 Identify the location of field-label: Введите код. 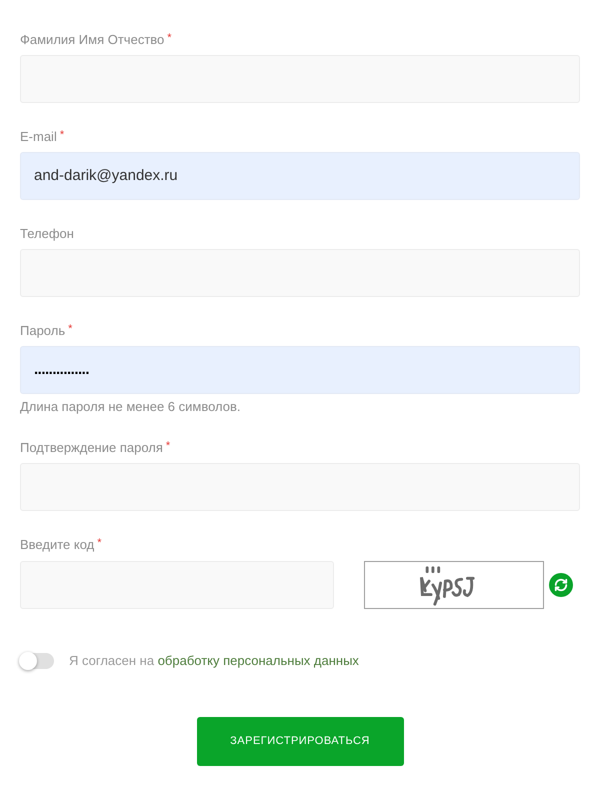
(57, 545).